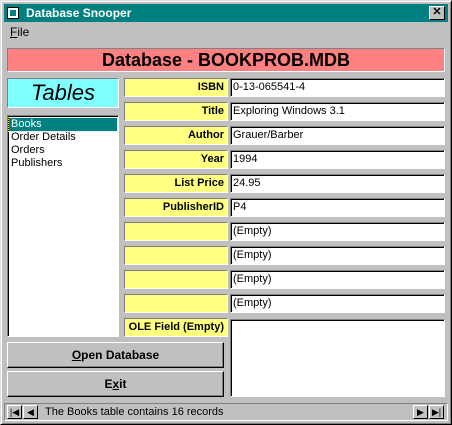 This screenshot has height=425, width=452. Describe the element at coordinates (176, 87) in the screenshot. I see `field-label-isbn: ISBN` at that location.